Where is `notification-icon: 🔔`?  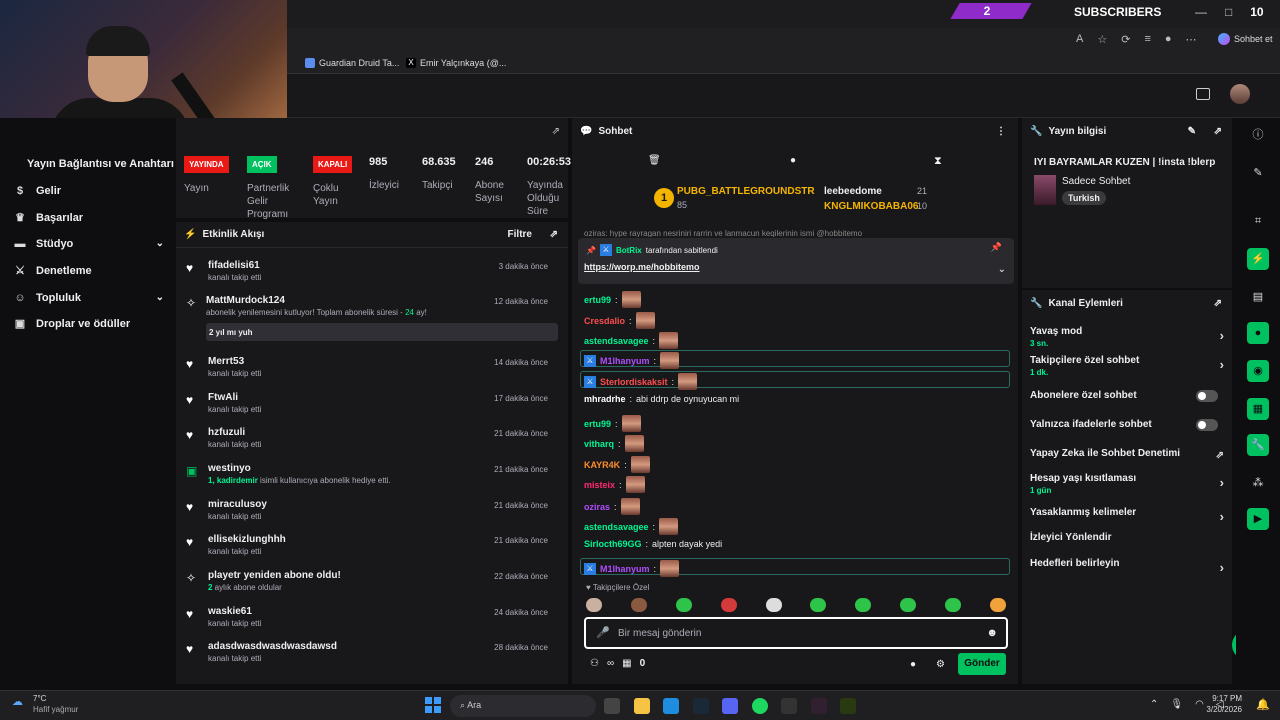 notification-icon: 🔔 is located at coordinates (1263, 704).